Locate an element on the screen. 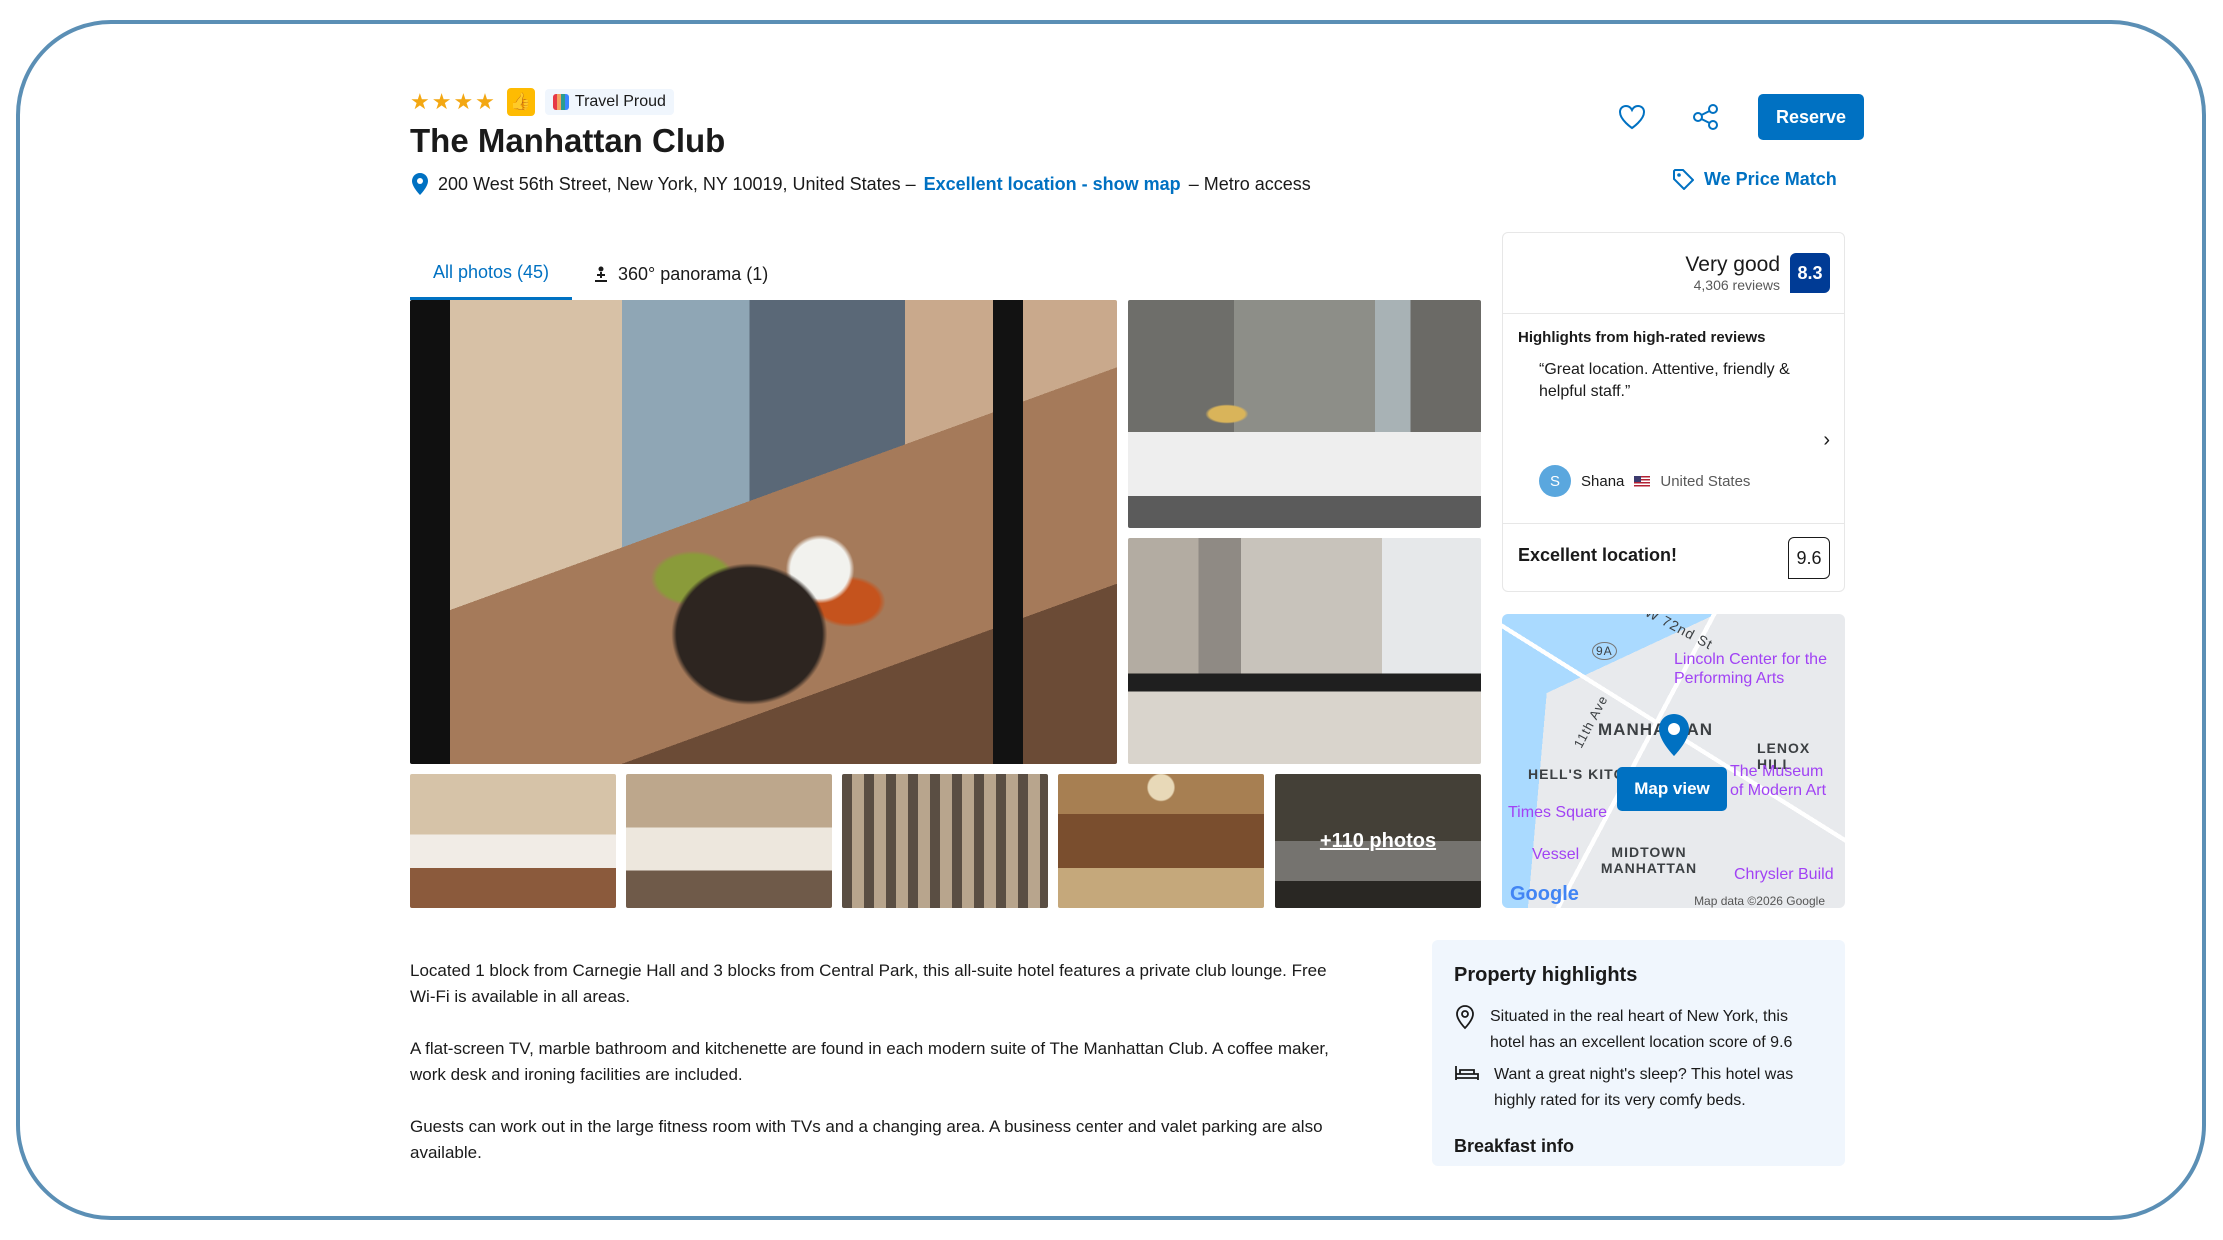 The height and width of the screenshot is (1240, 2223). reviewer: S Shana United States is located at coordinates (1644, 481).